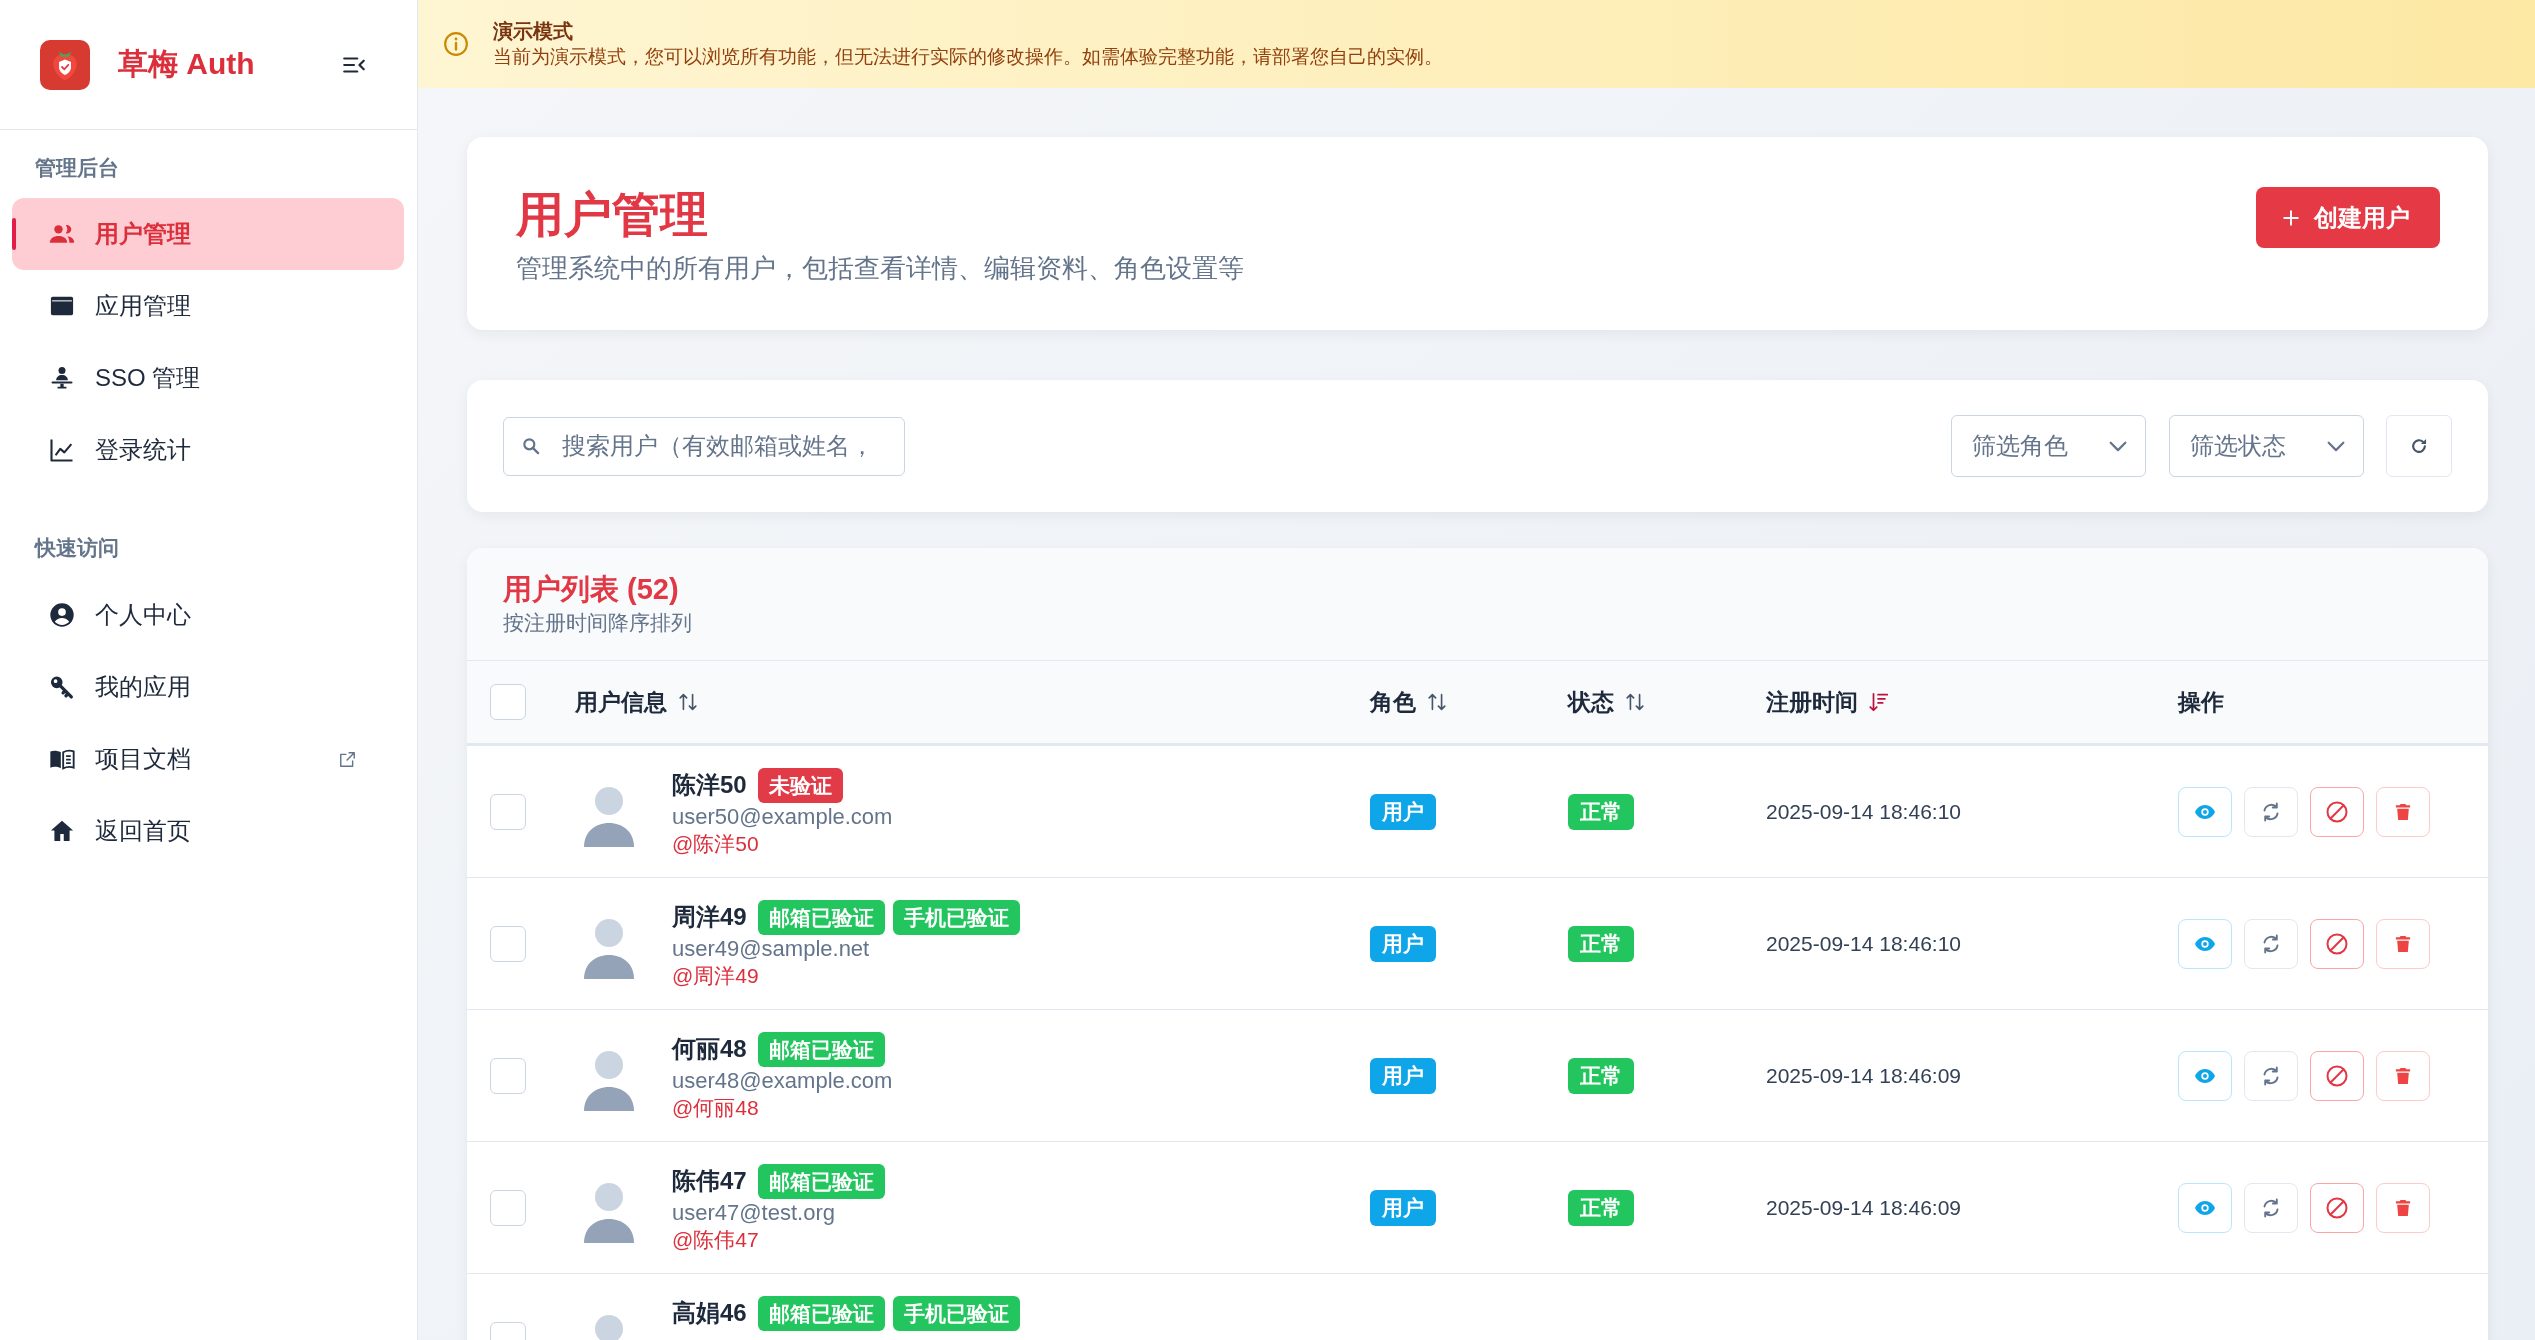 Image resolution: width=2535 pixels, height=1340 pixels. I want to click on user-handle: @周洋49, so click(715, 976).